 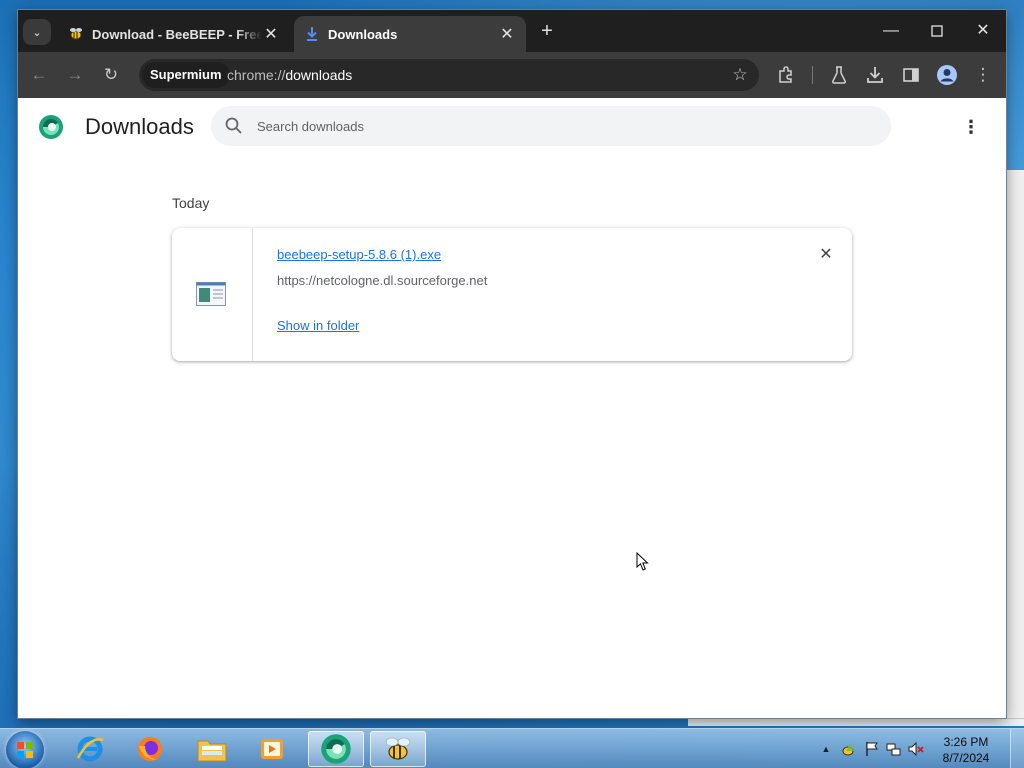 I want to click on reload-button: ↻, so click(x=111, y=75).